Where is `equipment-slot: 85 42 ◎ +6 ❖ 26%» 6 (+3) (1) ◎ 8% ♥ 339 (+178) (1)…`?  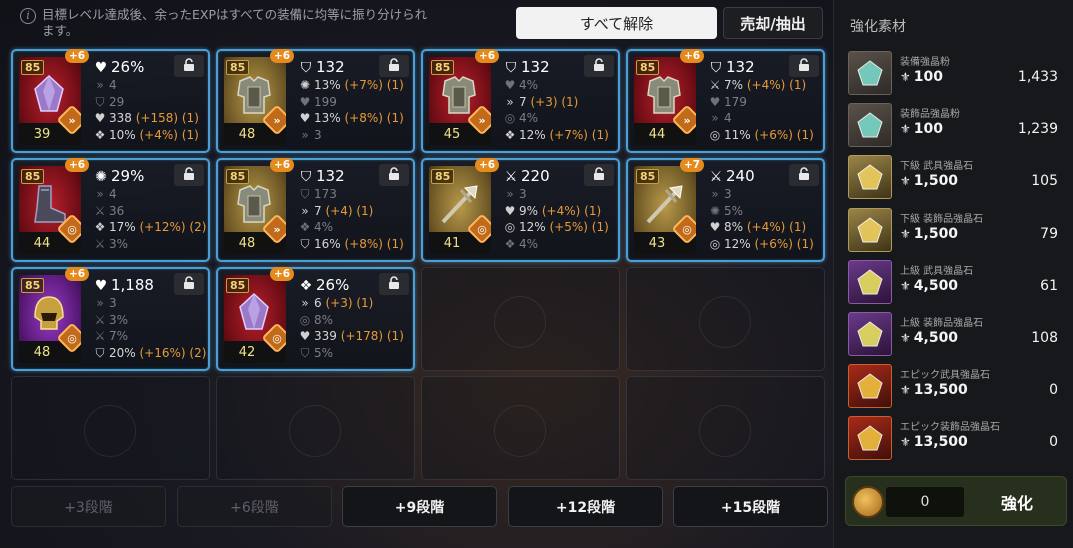
equipment-slot: 85 42 ◎ +6 ❖ 26%» 6 (+3) (1) ◎ 8% ♥ 339 (+178) (1)… is located at coordinates (315, 319).